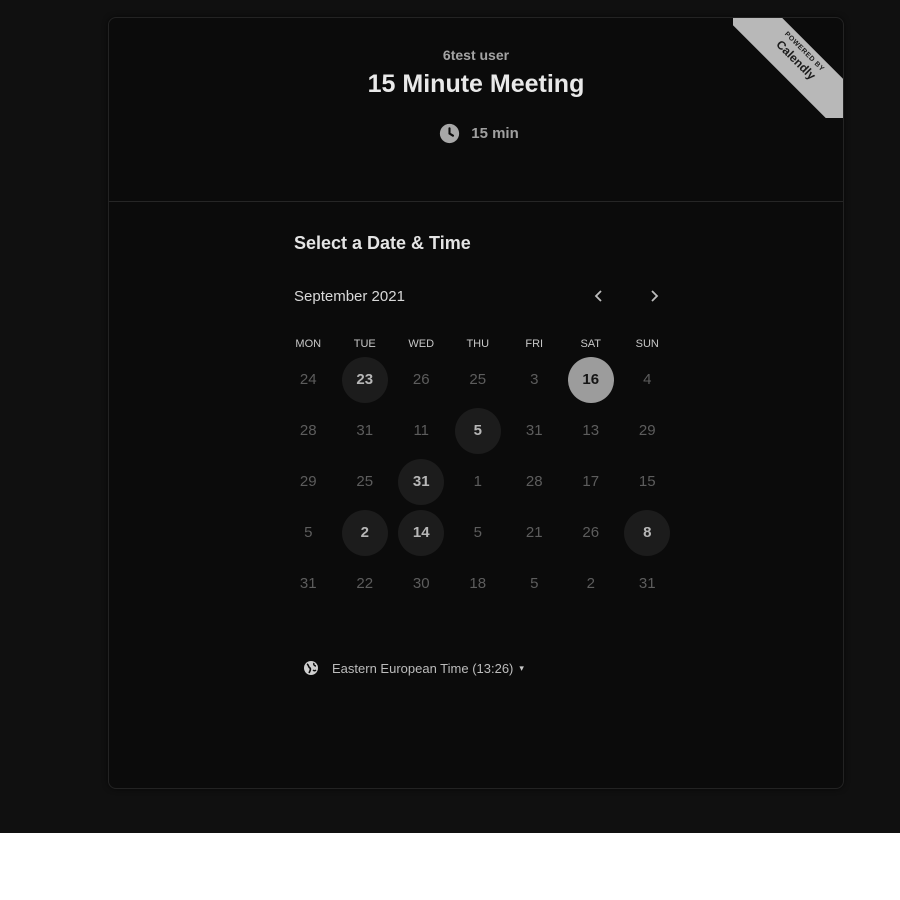 This screenshot has width=900, height=900. Describe the element at coordinates (364, 344) in the screenshot. I see `weekday-label: TUE` at that location.